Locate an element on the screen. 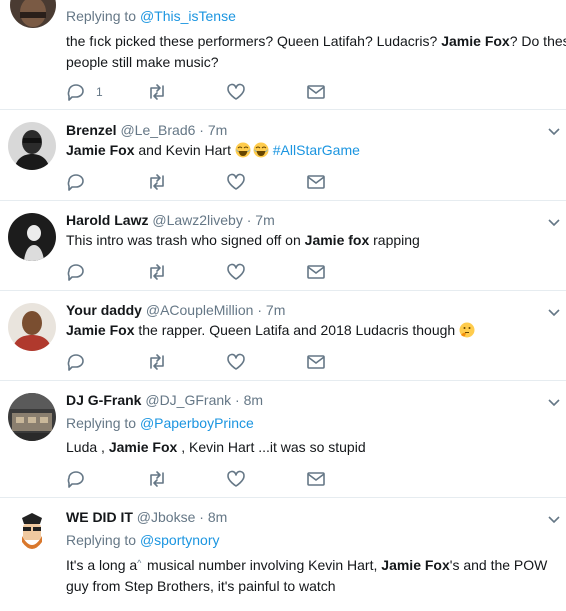 Image resolution: width=566 pixels, height=611 pixels. reply-to-link: @PaperboyPrince is located at coordinates (197, 423).